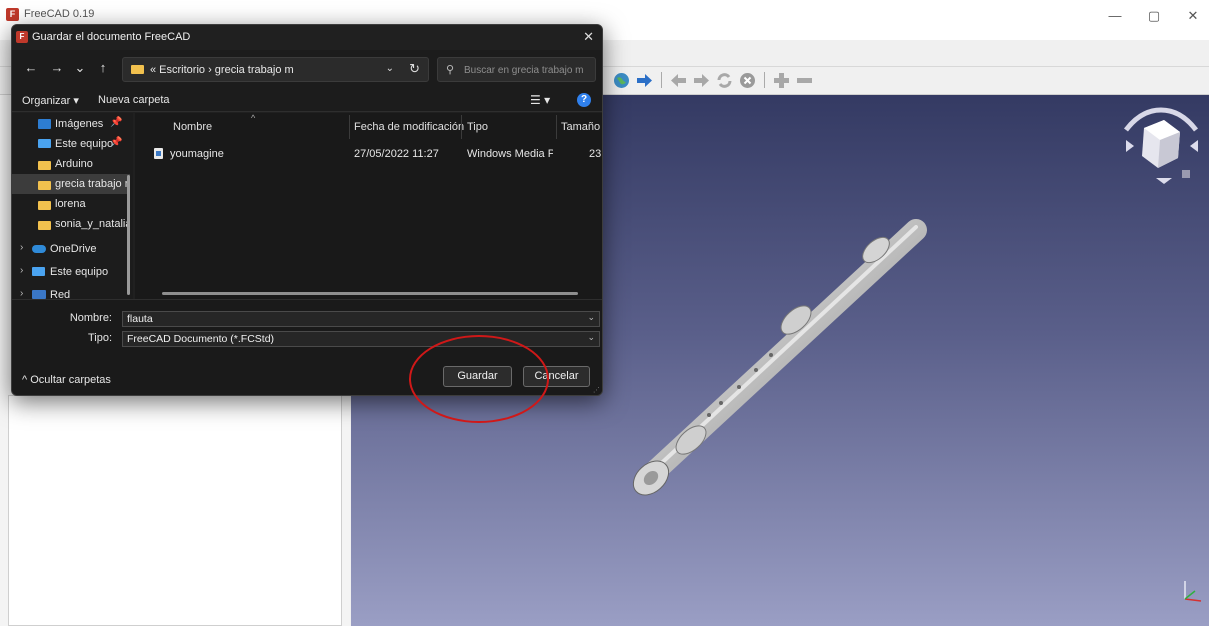 The height and width of the screenshot is (626, 1209). What do you see at coordinates (644, 80) in the screenshot?
I see `forward-arrow-icon` at bounding box center [644, 80].